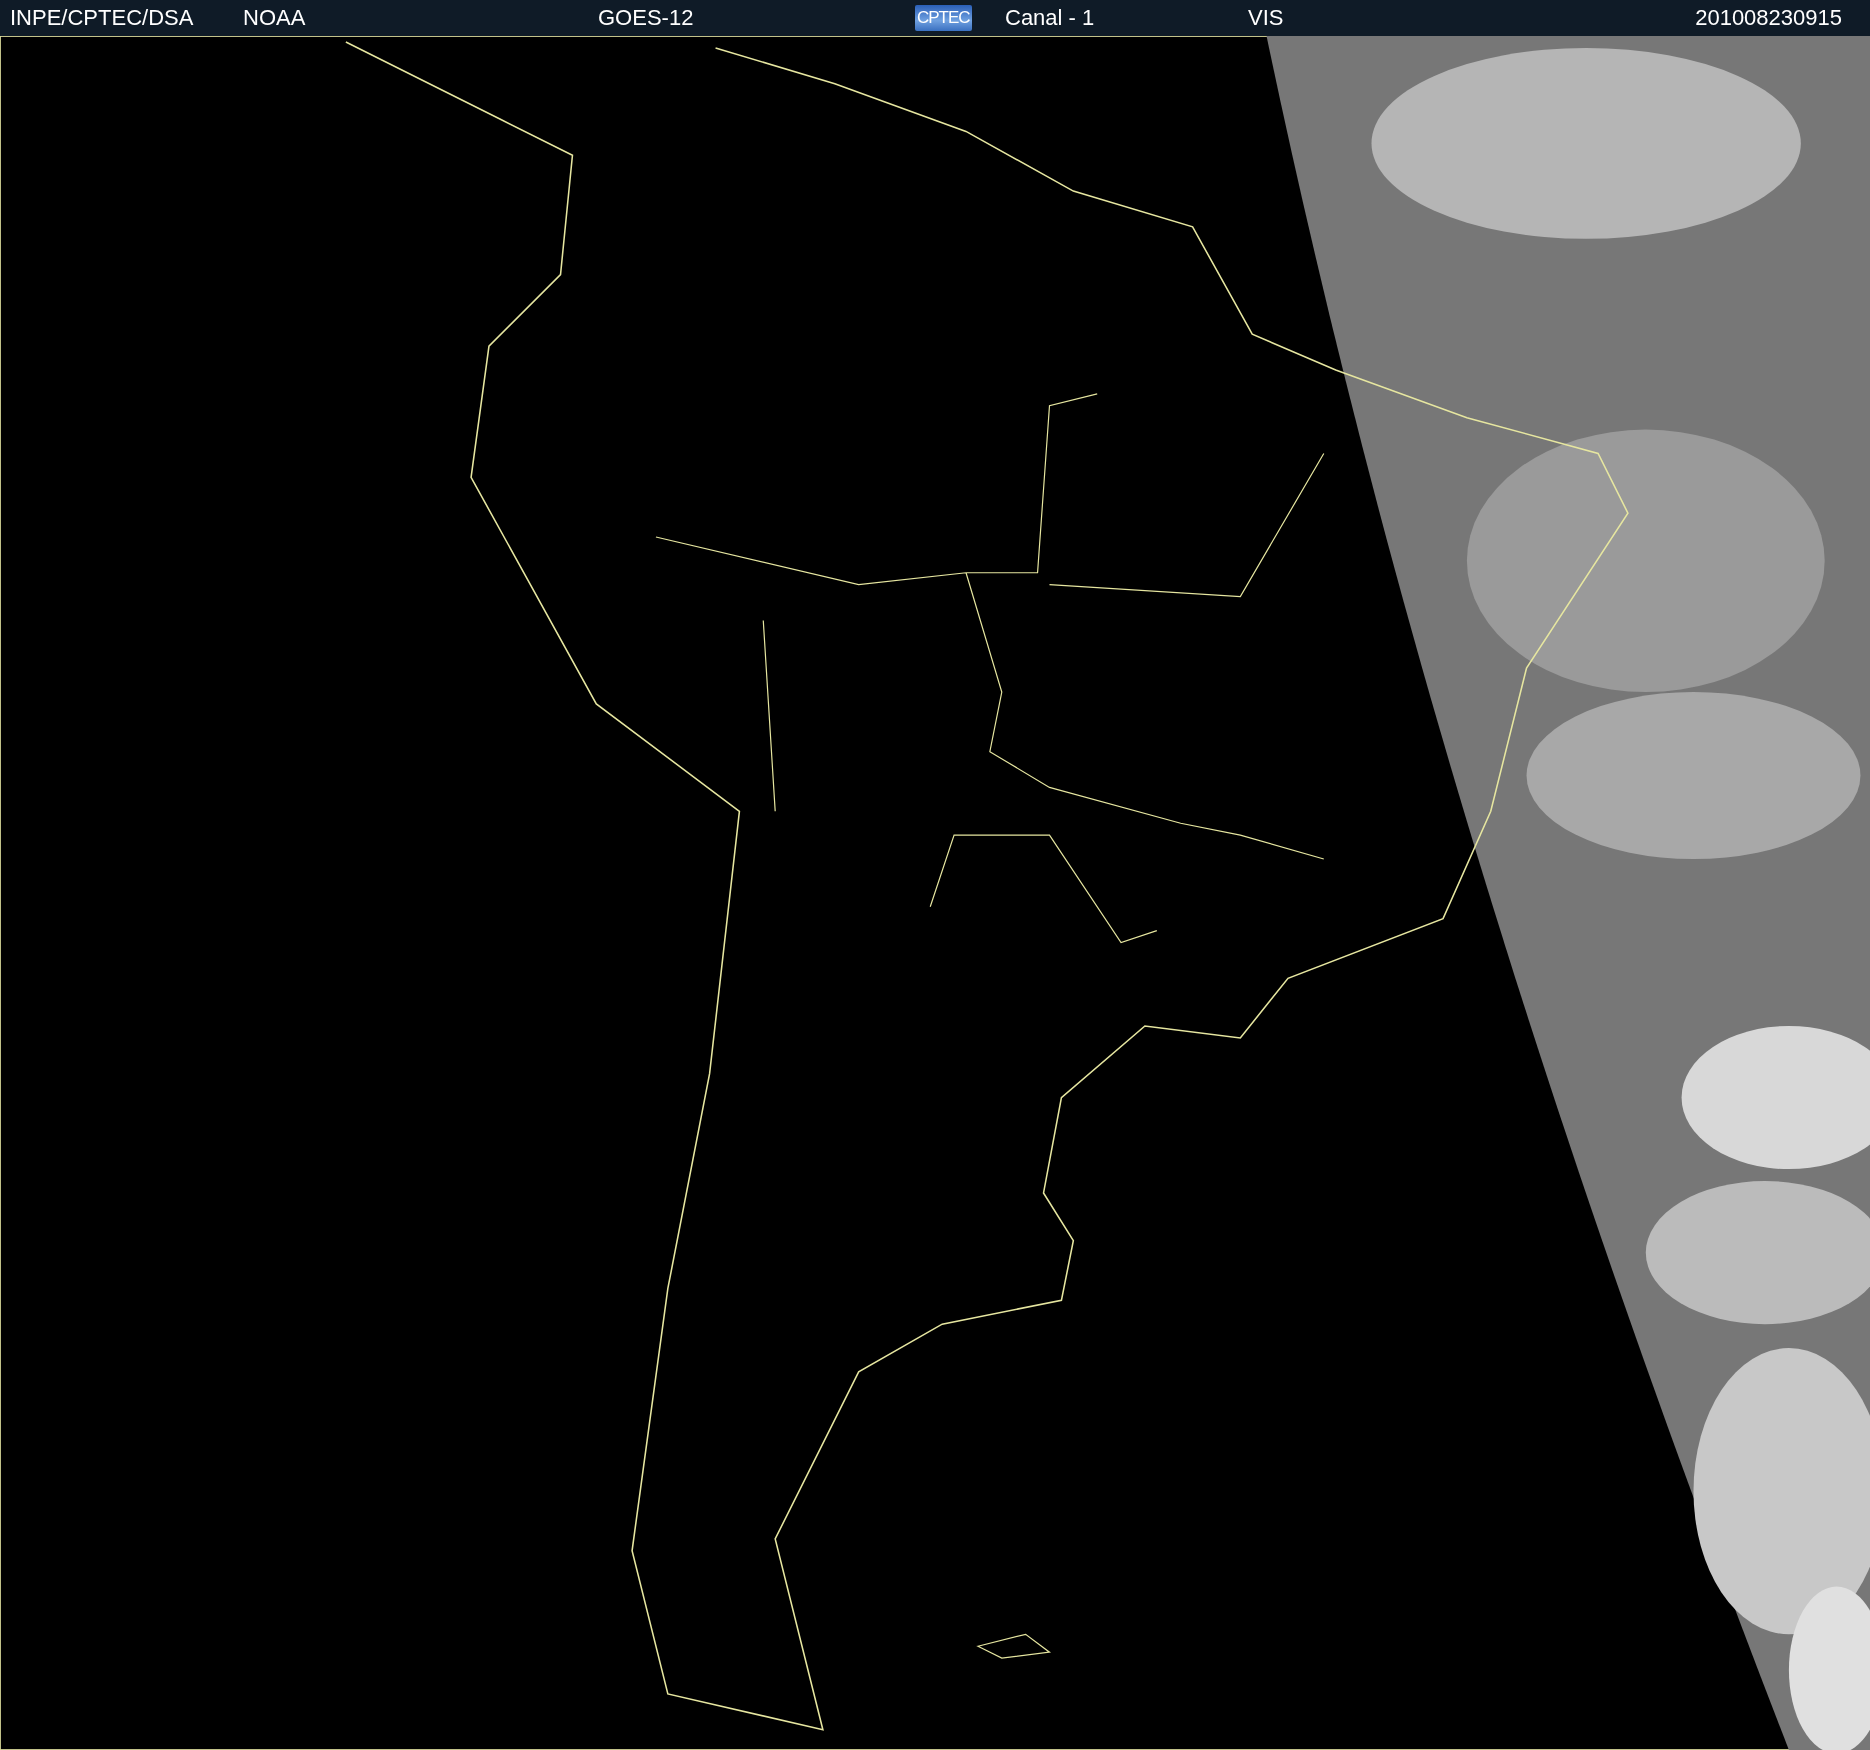 This screenshot has height=1750, width=1870. Describe the element at coordinates (274, 18) in the screenshot. I see `agency-label: NOAA` at that location.